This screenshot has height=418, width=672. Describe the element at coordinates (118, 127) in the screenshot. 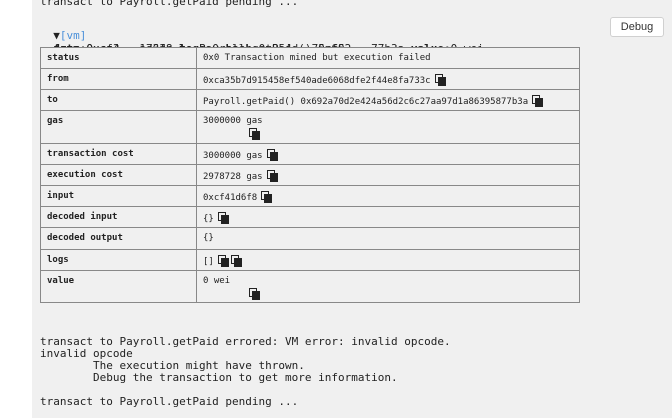

I see `row-key: gas` at that location.